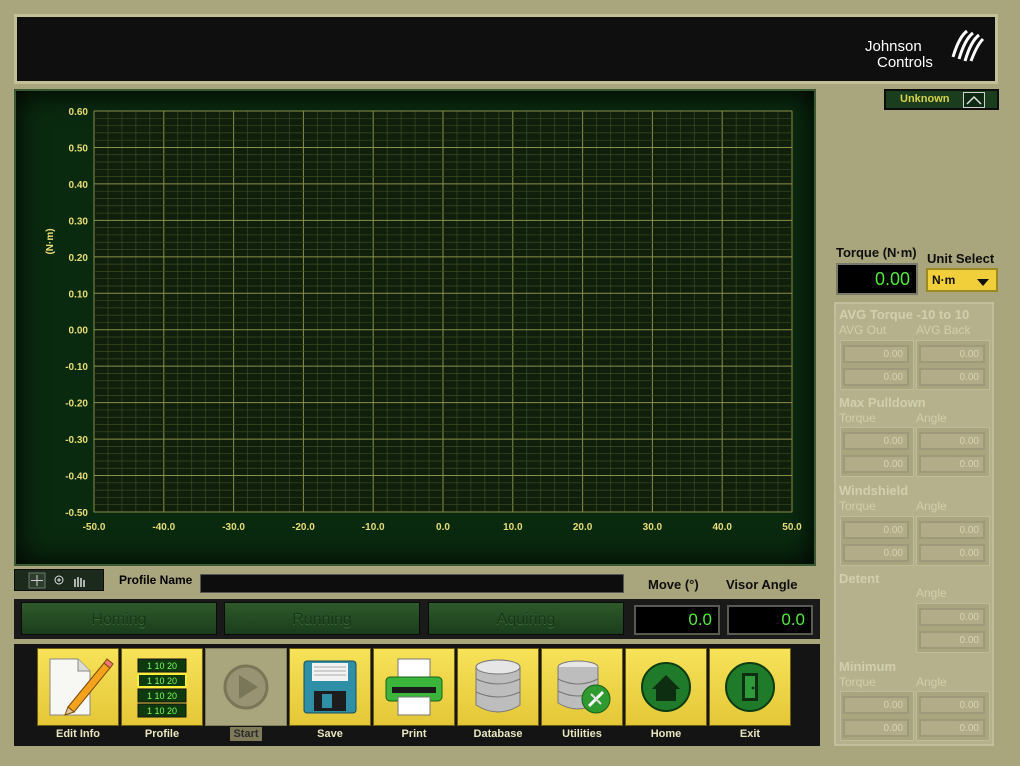 The width and height of the screenshot is (1020, 766). What do you see at coordinates (925, 52) in the screenshot?
I see `johnson-controls-logo: Johnson Controls` at bounding box center [925, 52].